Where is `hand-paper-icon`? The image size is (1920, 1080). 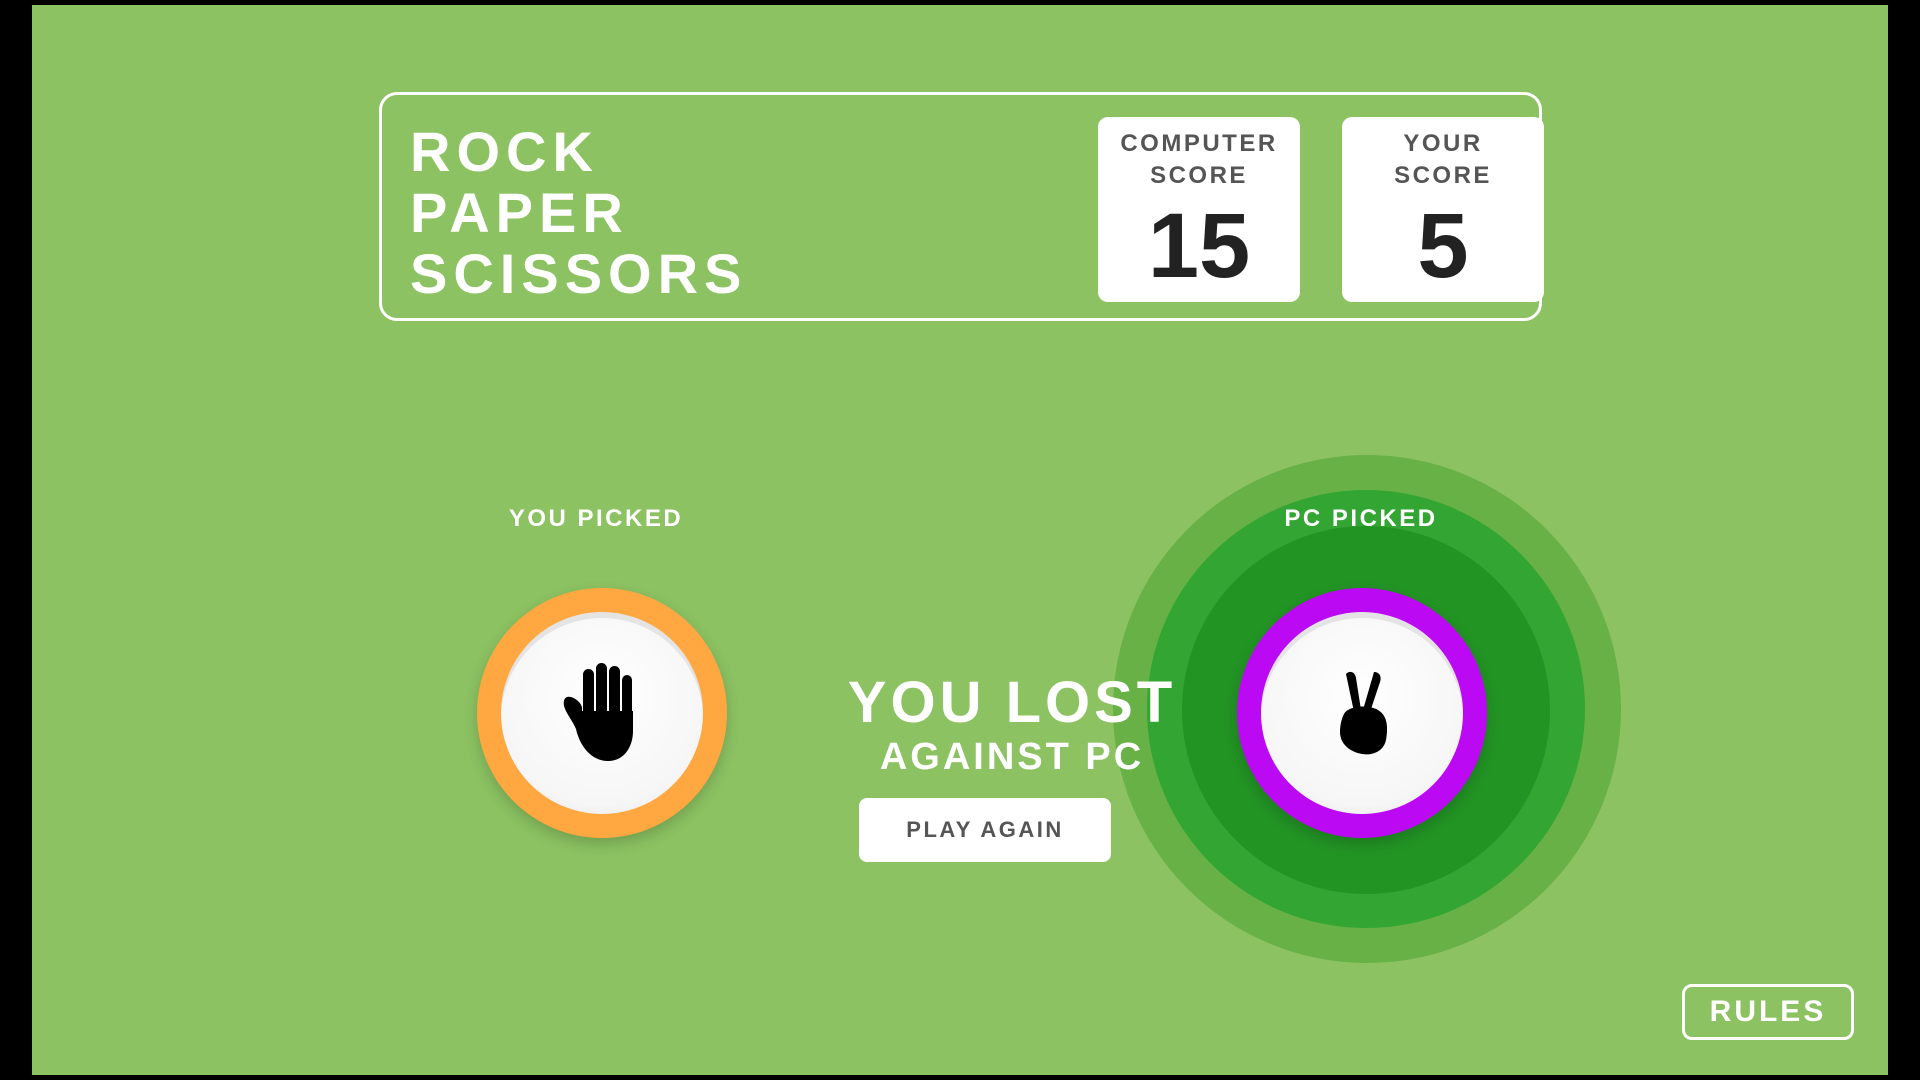
hand-paper-icon is located at coordinates (598, 712).